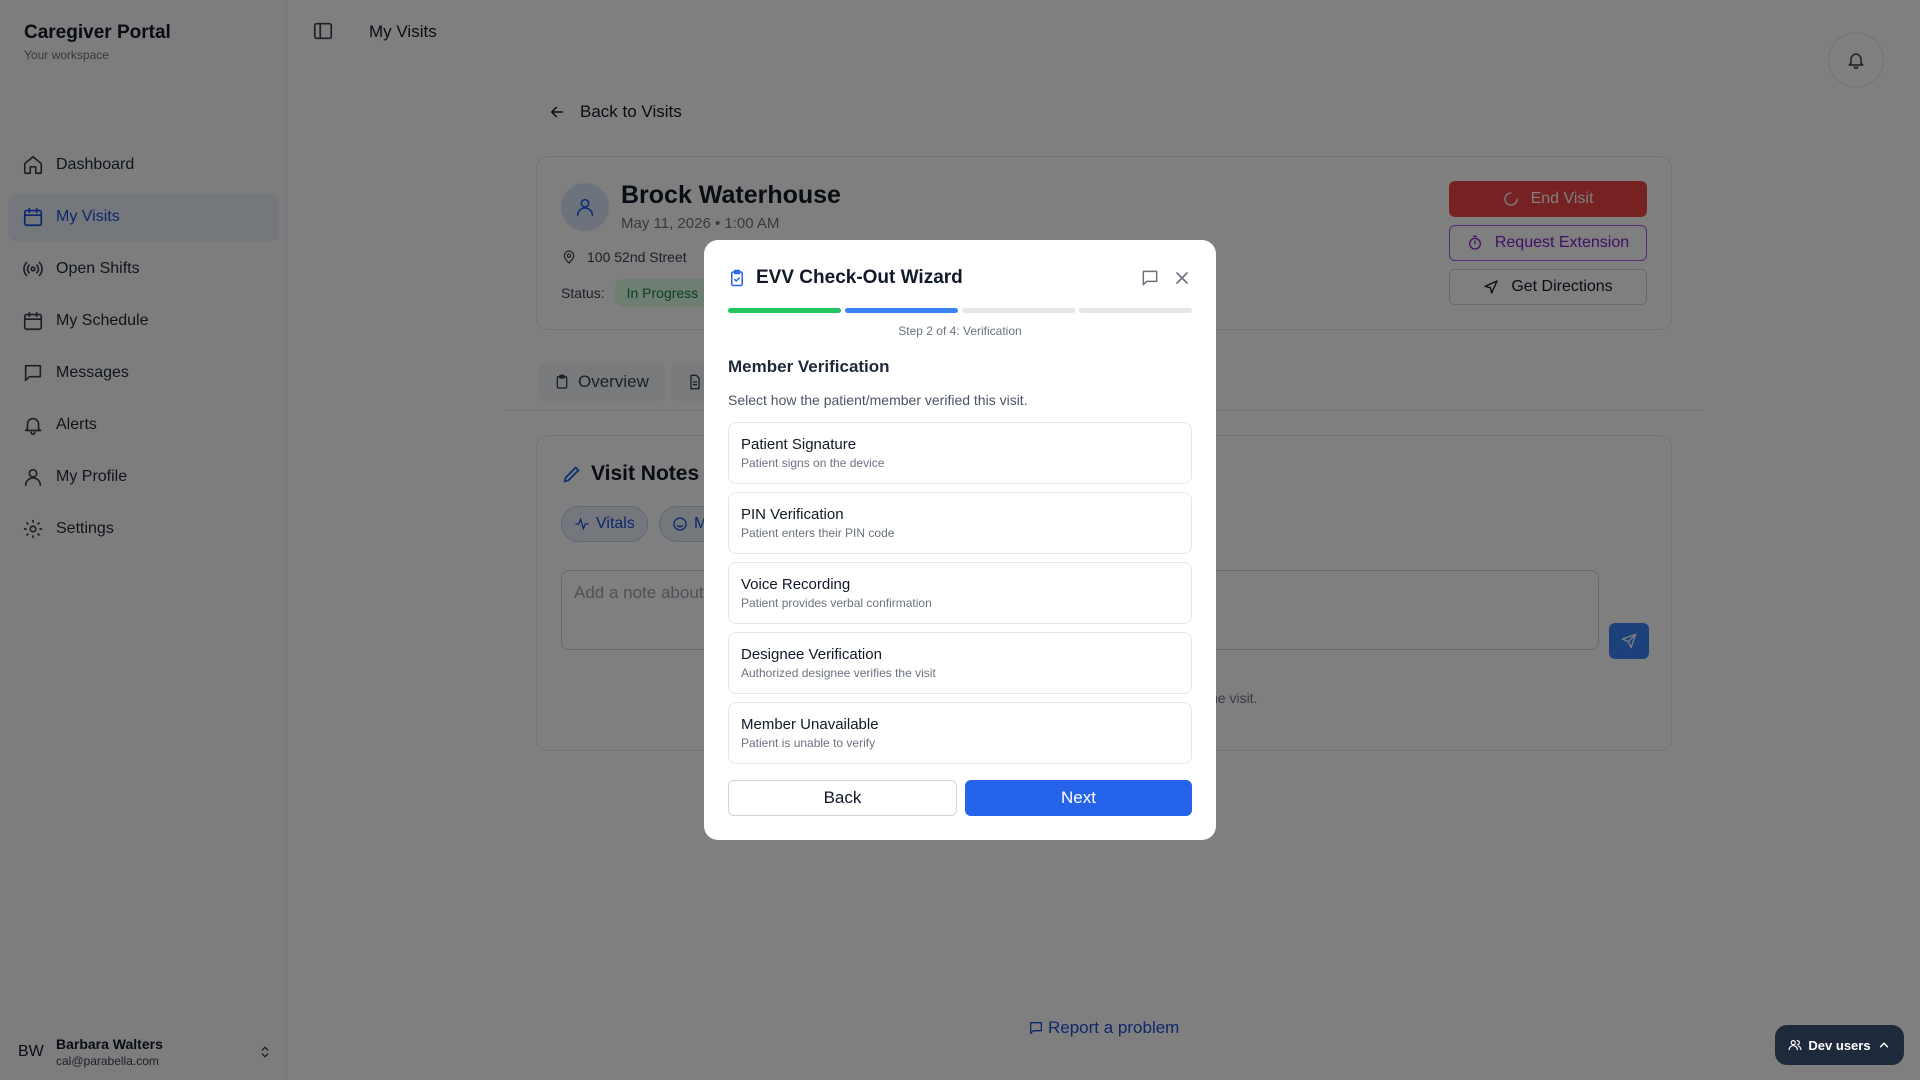 Image resolution: width=1920 pixels, height=1080 pixels. I want to click on option-subtitle: Patient is unable to verify, so click(808, 743).